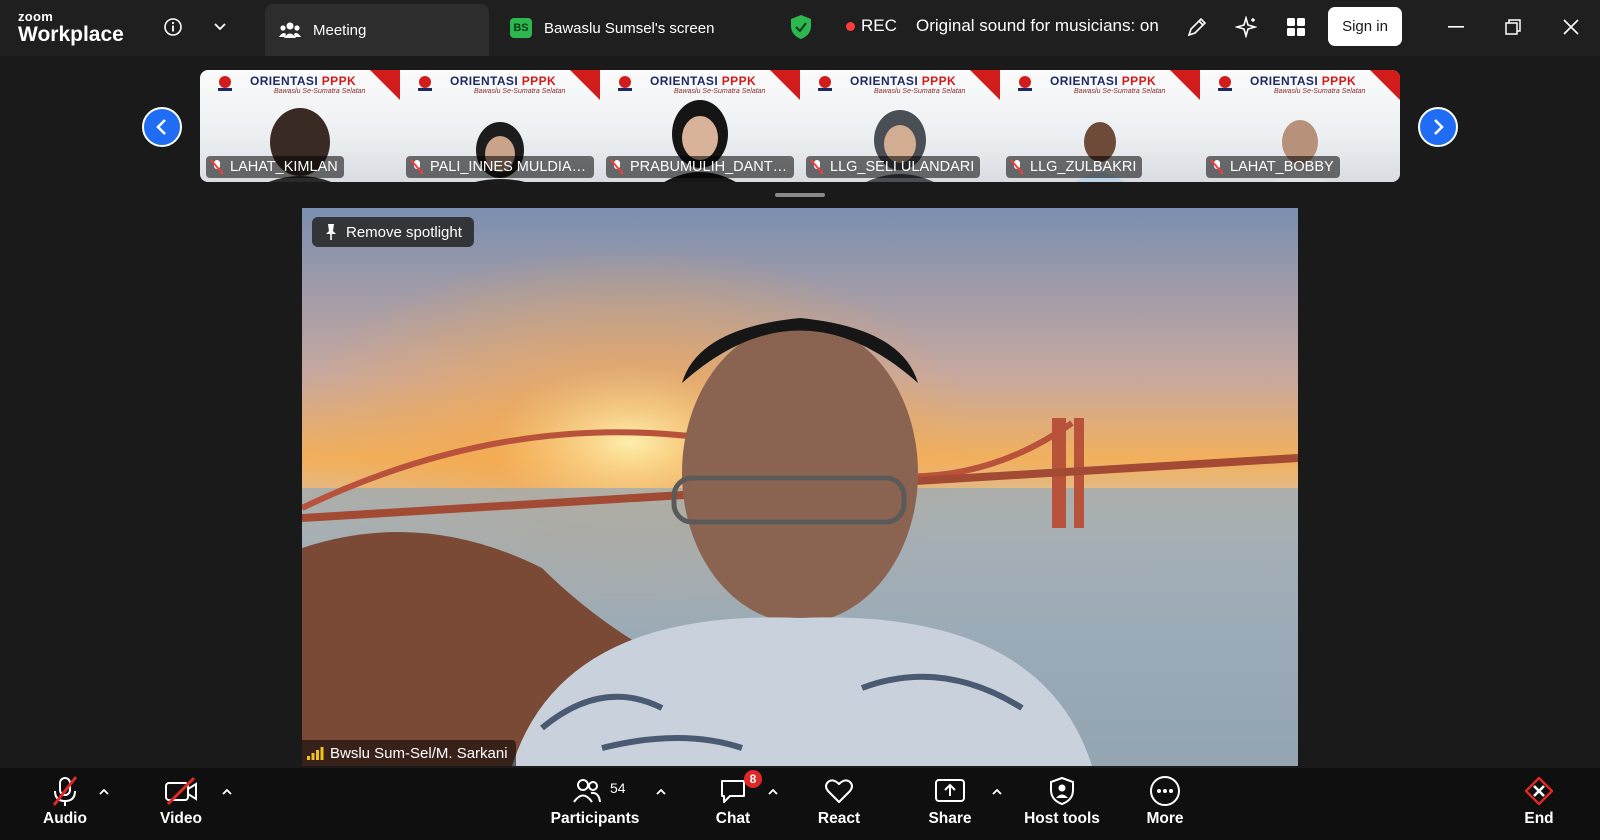 The height and width of the screenshot is (840, 1600). What do you see at coordinates (220, 27) in the screenshot?
I see `chevron-down-icon` at bounding box center [220, 27].